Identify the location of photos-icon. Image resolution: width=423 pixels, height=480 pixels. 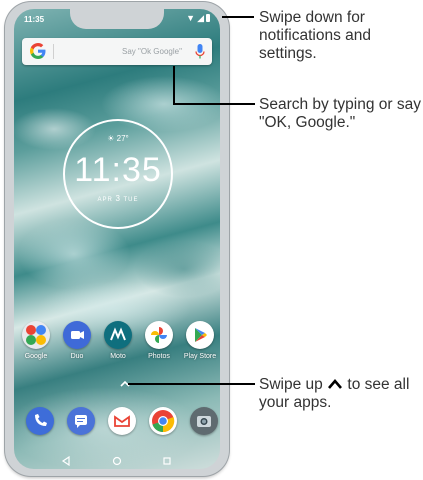
(159, 335).